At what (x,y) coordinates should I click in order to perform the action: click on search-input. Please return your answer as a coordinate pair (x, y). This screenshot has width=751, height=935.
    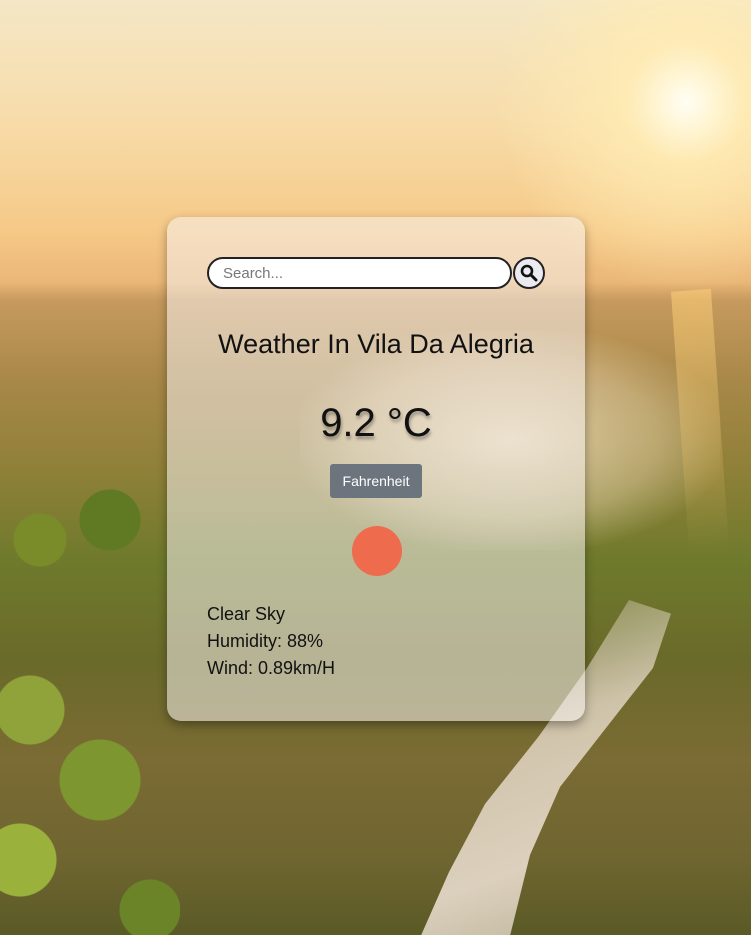
    Looking at the image, I should click on (359, 273).